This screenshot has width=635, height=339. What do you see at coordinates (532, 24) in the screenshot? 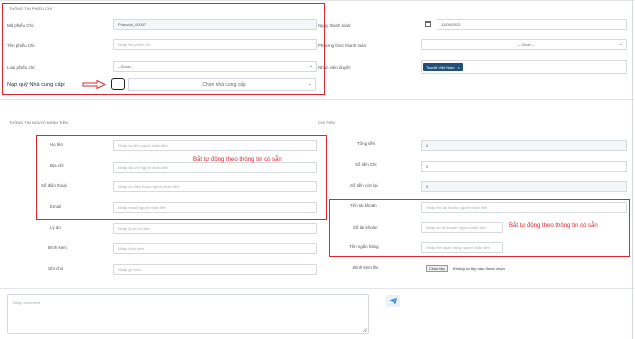
I see `ngay-thanh-toan-input: 12/09/2023` at bounding box center [532, 24].